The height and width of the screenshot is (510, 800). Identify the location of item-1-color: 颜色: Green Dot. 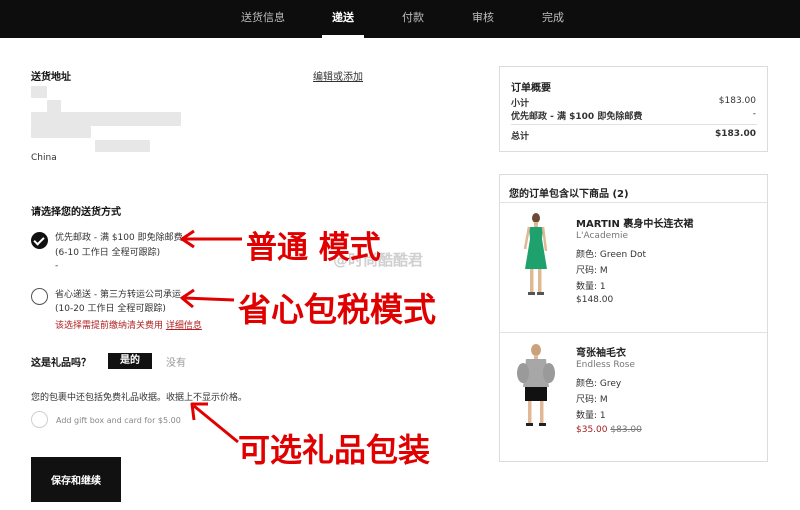
(611, 255).